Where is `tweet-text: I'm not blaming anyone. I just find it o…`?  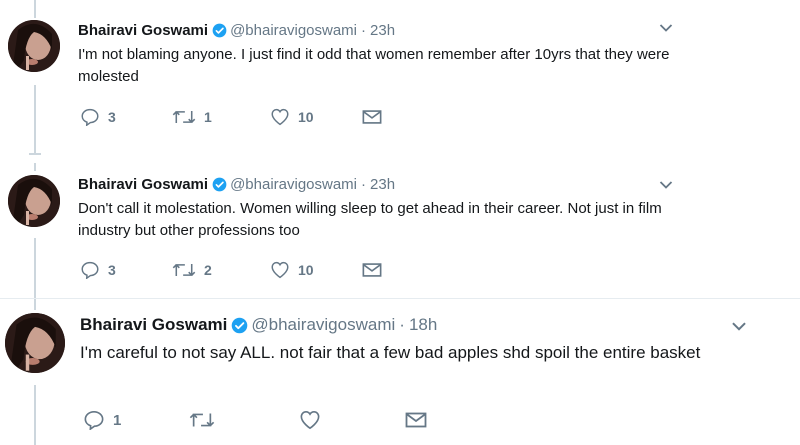 tweet-text: I'm not blaming anyone. I just find it o… is located at coordinates (374, 65).